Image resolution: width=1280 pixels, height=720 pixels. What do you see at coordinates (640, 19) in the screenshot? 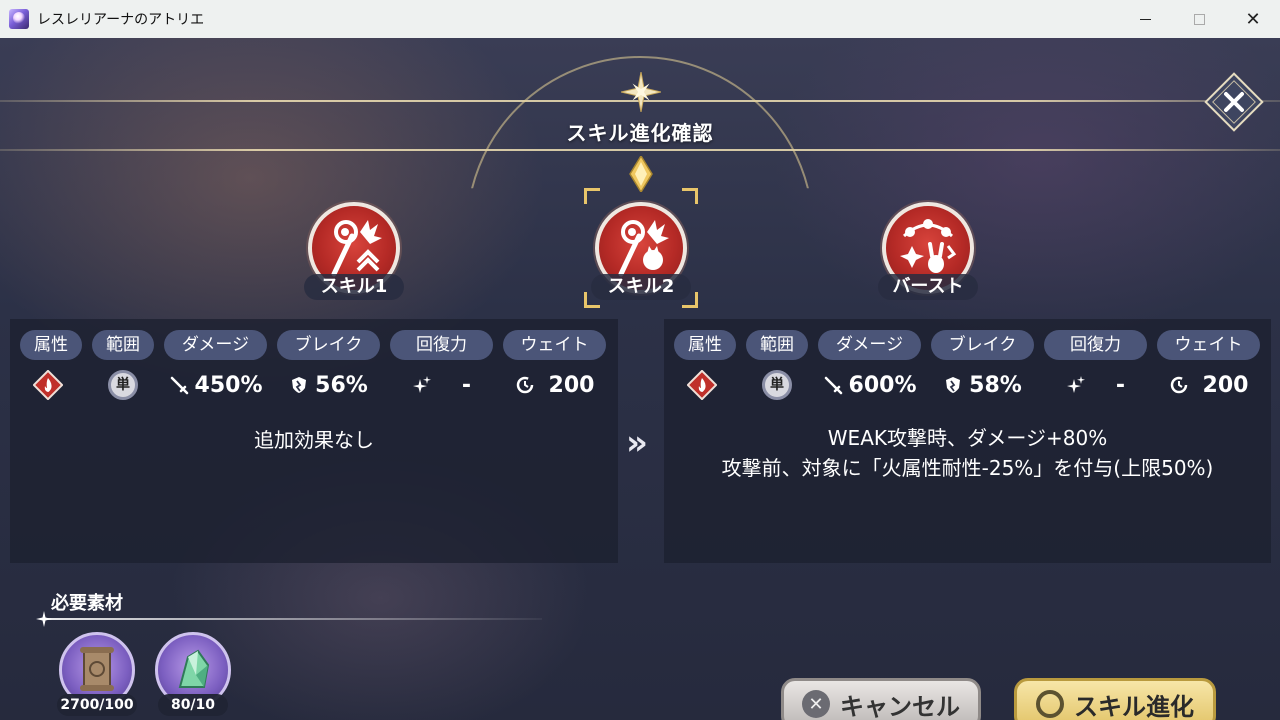
I see `window-titlebar: レスレリアーナのアトリエ ✕` at bounding box center [640, 19].